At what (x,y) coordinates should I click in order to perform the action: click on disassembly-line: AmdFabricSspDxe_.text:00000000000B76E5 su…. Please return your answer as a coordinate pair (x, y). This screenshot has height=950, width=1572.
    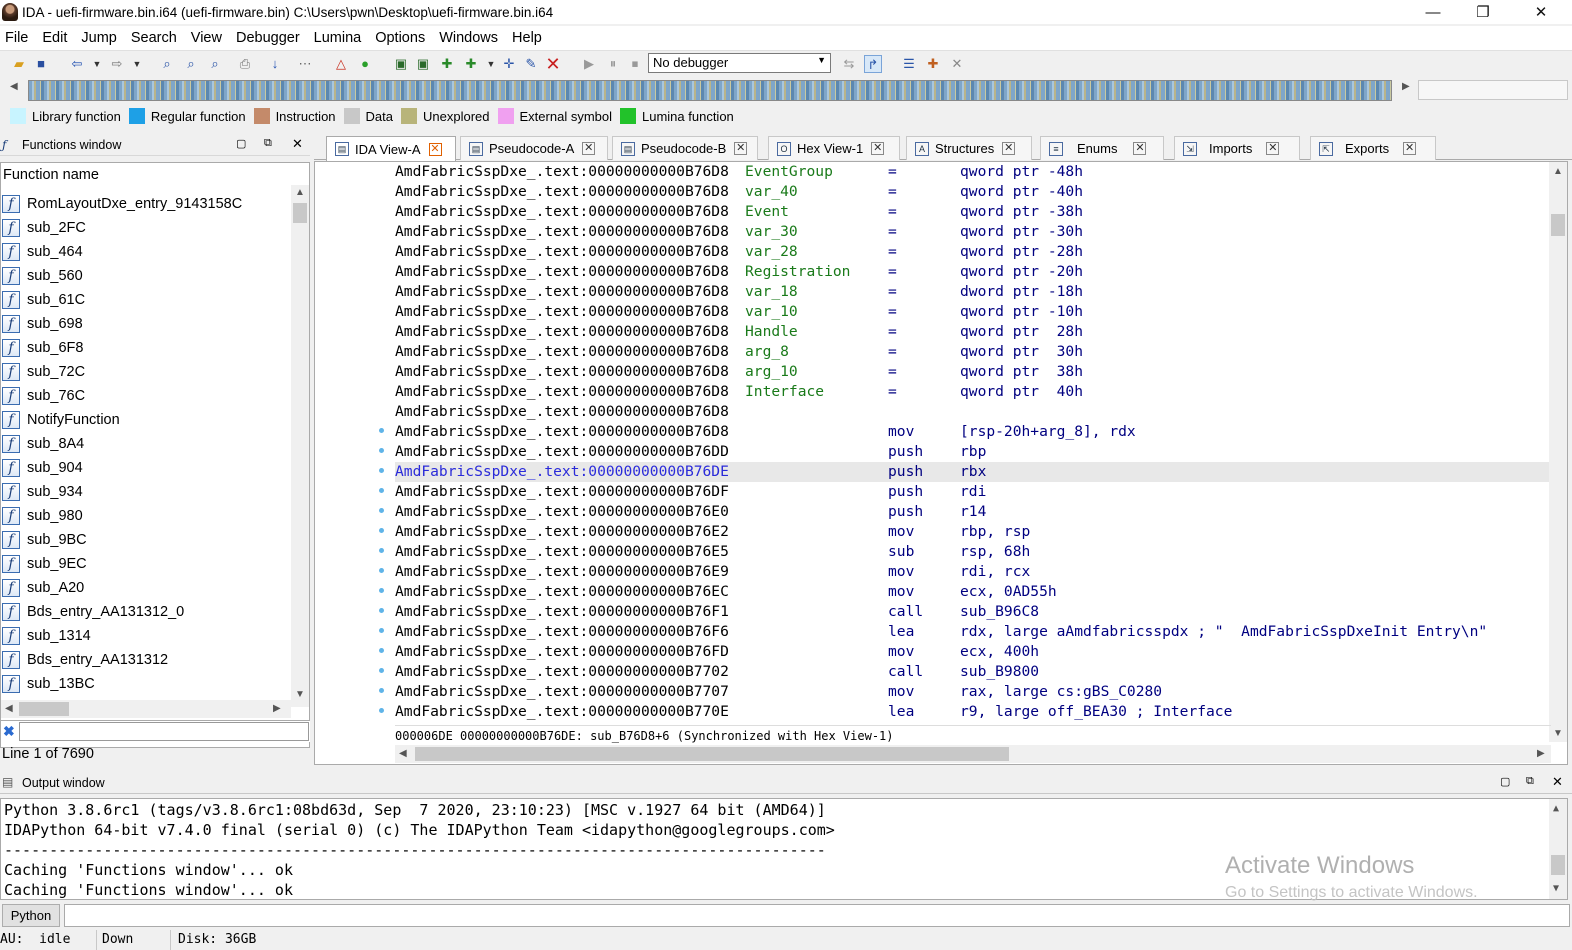
    Looking at the image, I should click on (973, 552).